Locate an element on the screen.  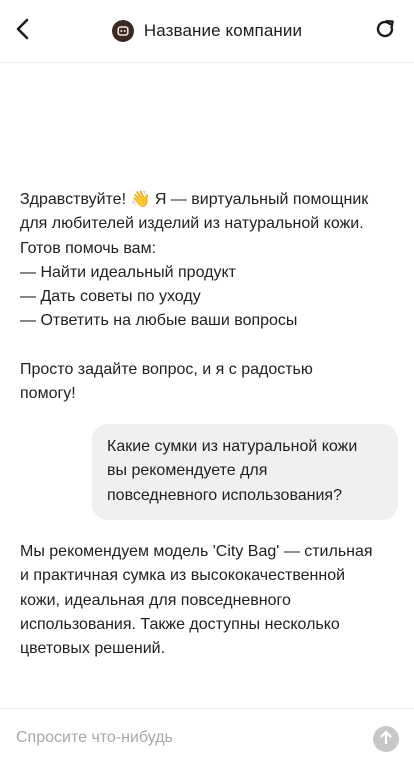
message-line: — Дать советы по уходу is located at coordinates (110, 297).